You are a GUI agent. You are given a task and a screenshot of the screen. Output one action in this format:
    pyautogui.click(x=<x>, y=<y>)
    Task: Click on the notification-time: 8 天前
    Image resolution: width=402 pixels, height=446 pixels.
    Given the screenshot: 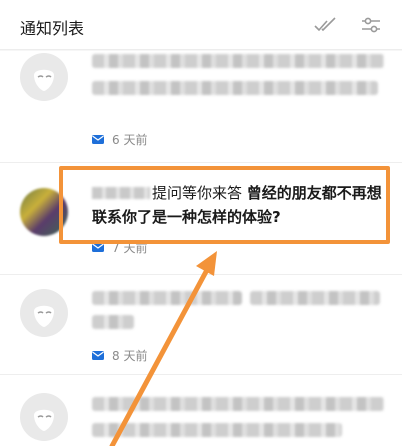 What is the action you would take?
    pyautogui.click(x=130, y=356)
    